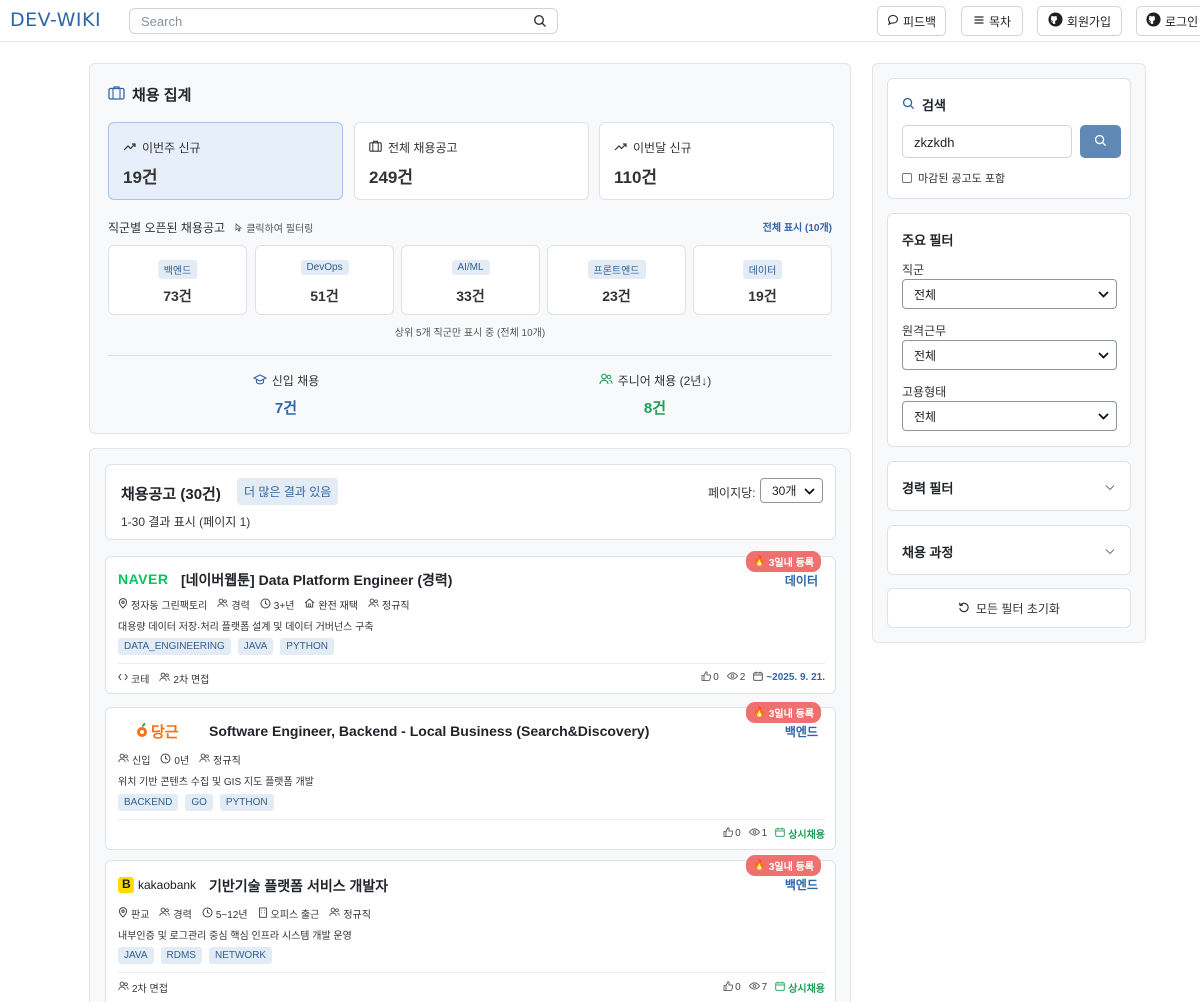  What do you see at coordinates (148, 802) in the screenshot?
I see `tag: BACKEND` at bounding box center [148, 802].